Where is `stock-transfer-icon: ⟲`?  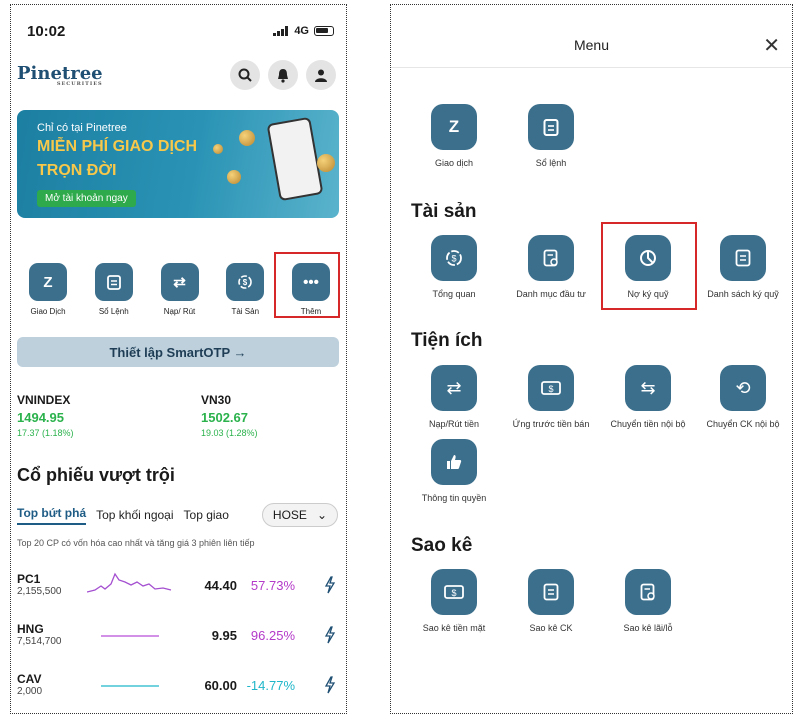
stock-transfer-icon: ⟲ is located at coordinates (743, 388).